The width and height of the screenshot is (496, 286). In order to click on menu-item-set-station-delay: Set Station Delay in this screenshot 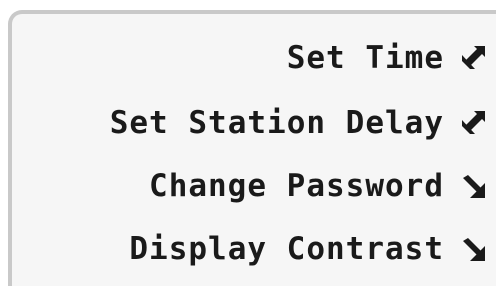, I will do `click(299, 123)`.